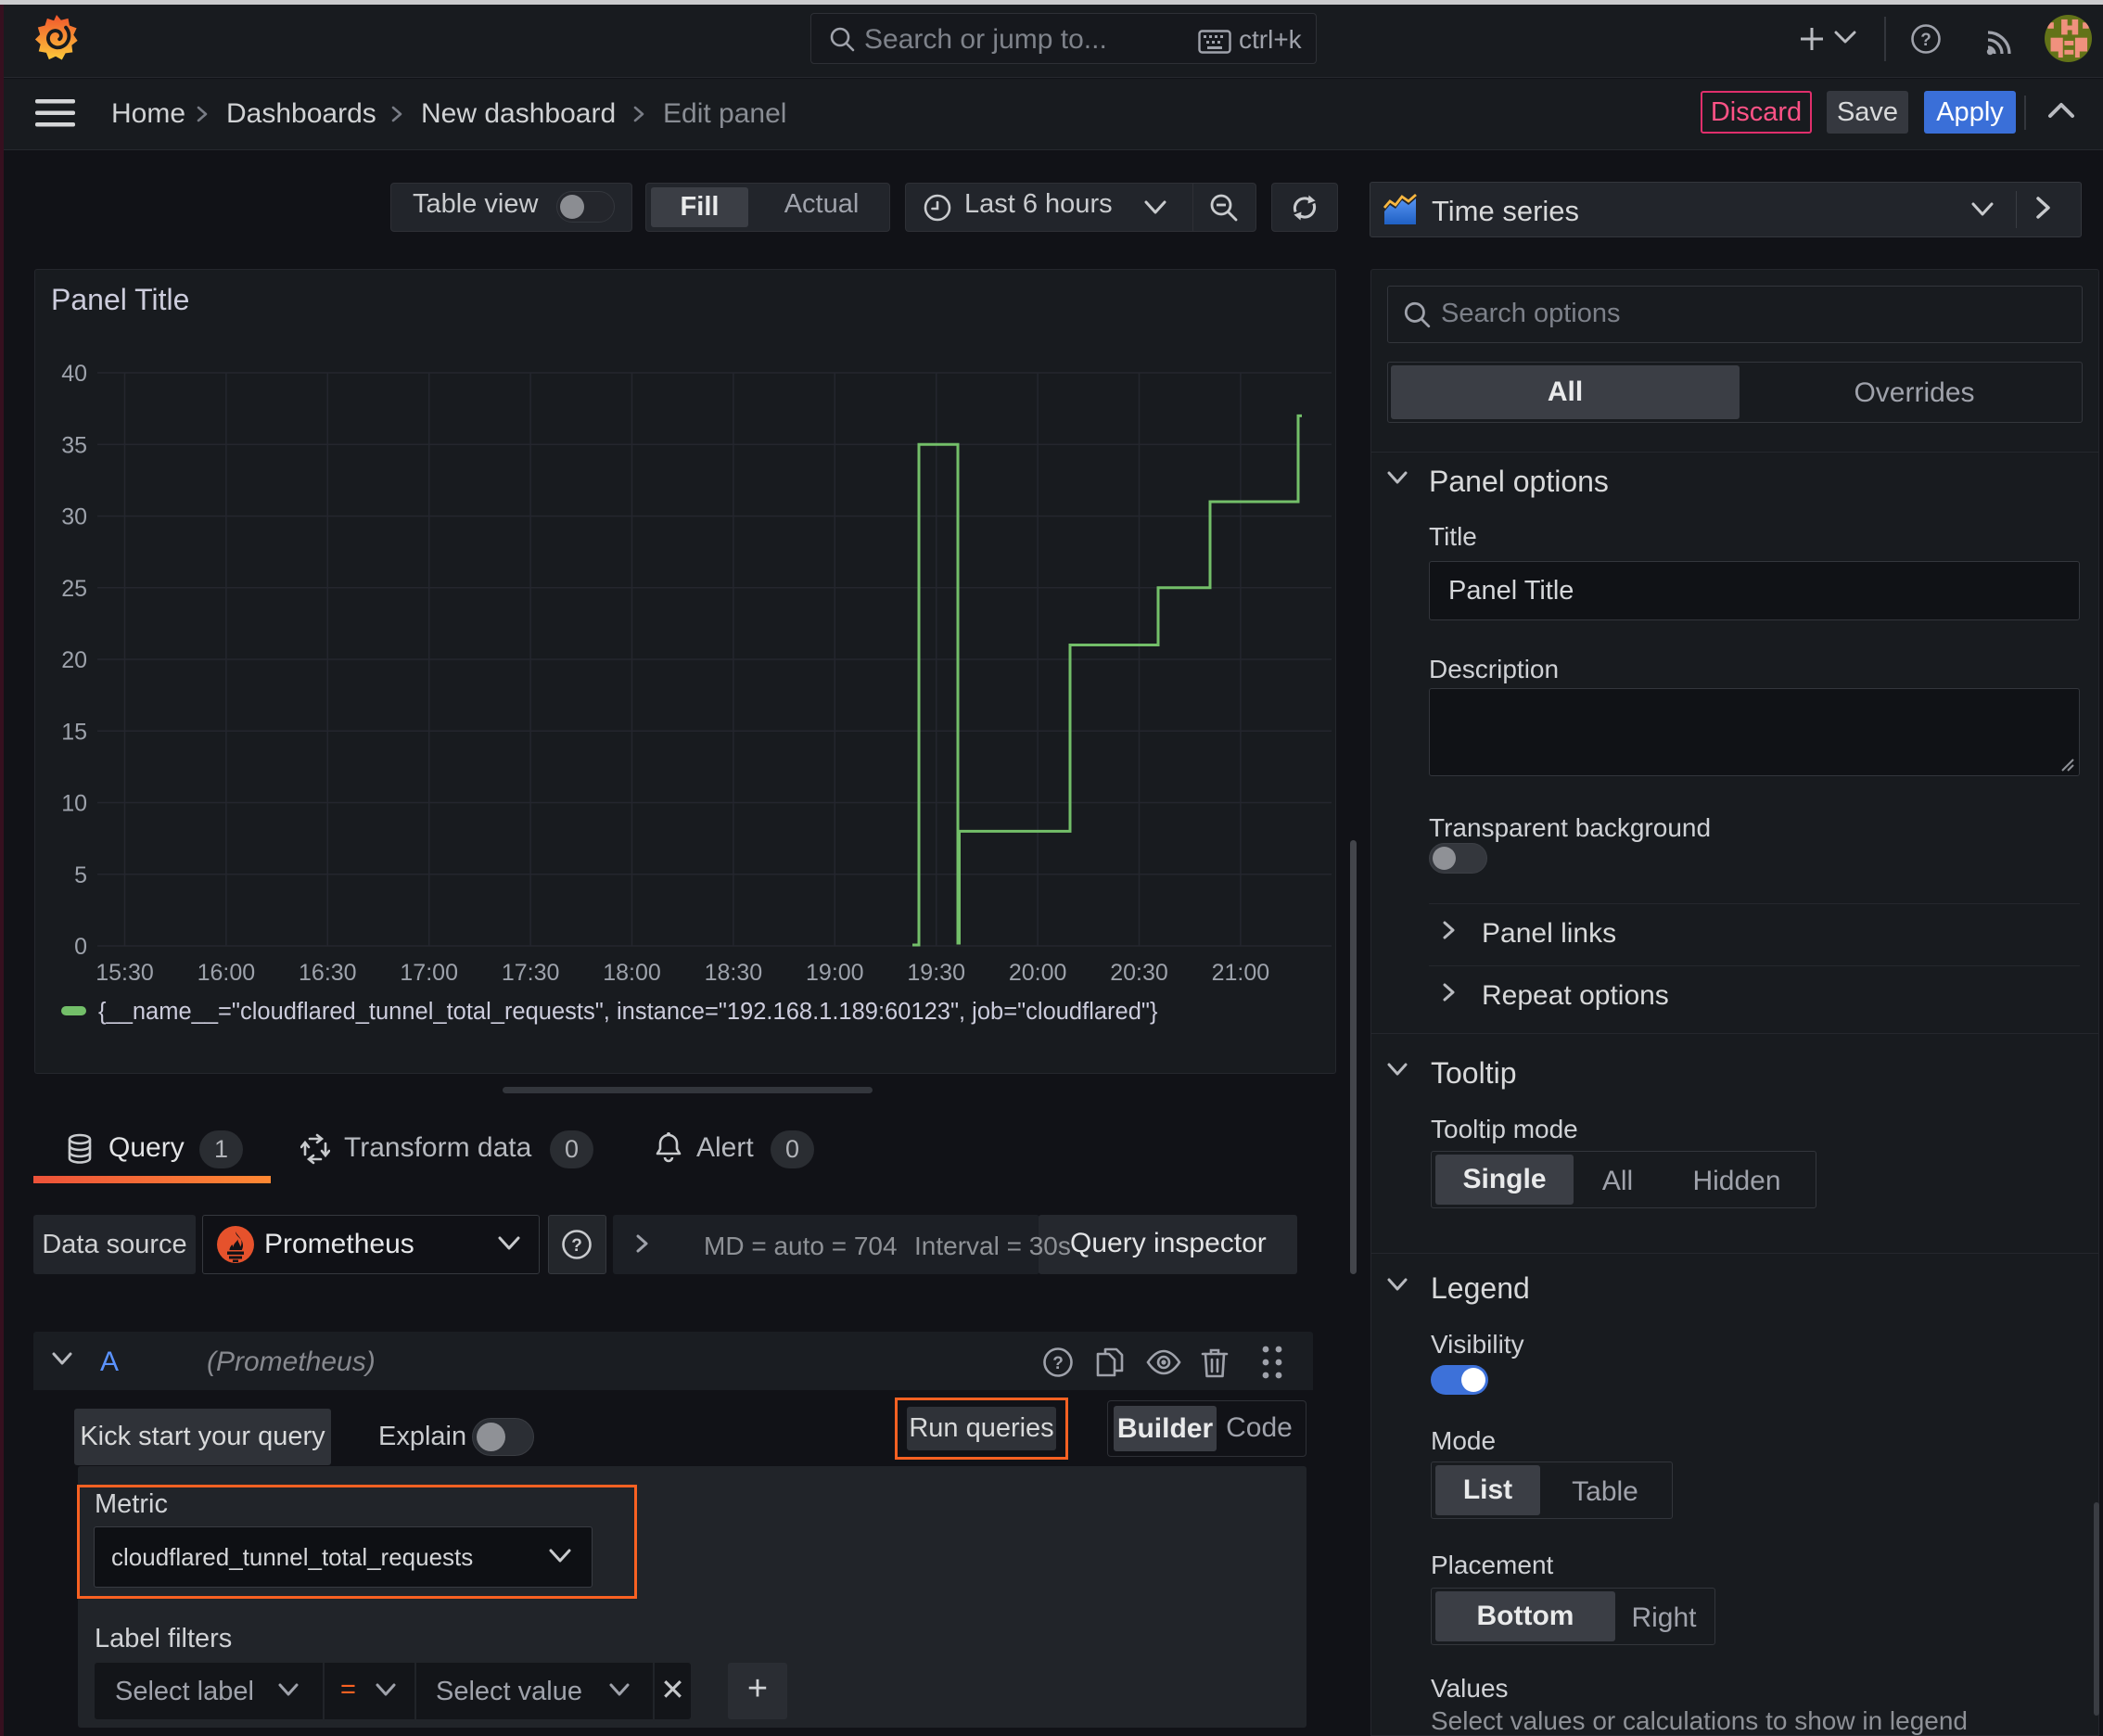  Describe the element at coordinates (1241, 973) in the screenshot. I see `svg-text: 21:00` at that location.